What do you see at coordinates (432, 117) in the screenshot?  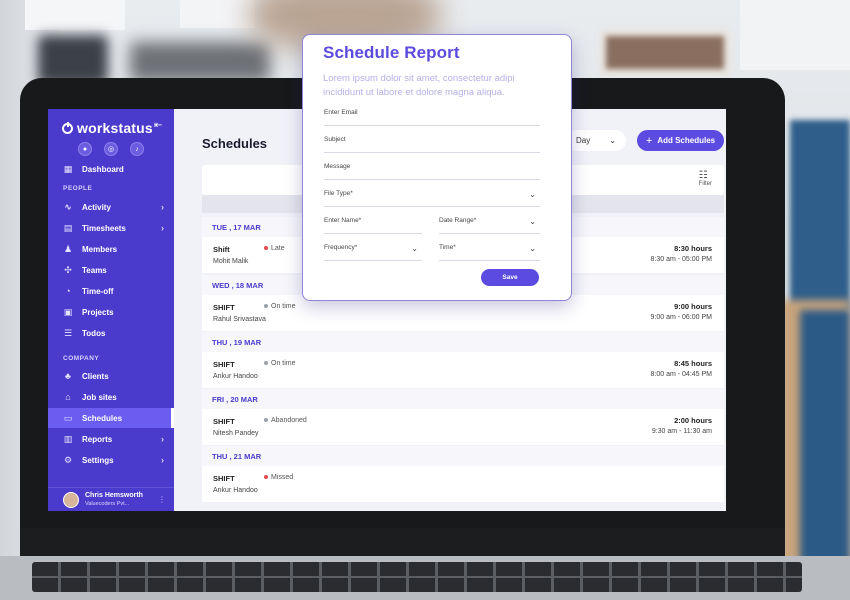 I see `email-field: Enter Email` at bounding box center [432, 117].